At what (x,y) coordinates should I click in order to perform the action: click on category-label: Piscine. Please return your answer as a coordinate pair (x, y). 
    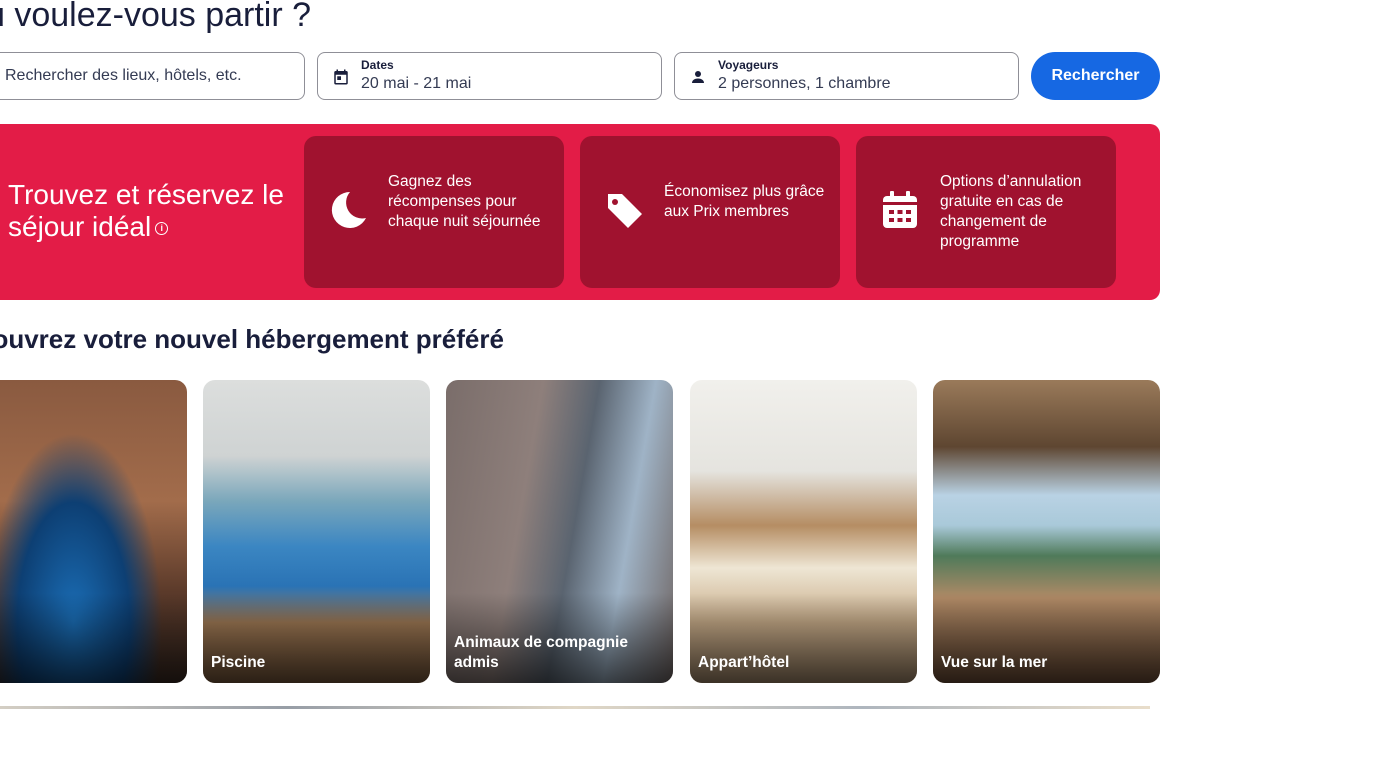
    Looking at the image, I should click on (238, 662).